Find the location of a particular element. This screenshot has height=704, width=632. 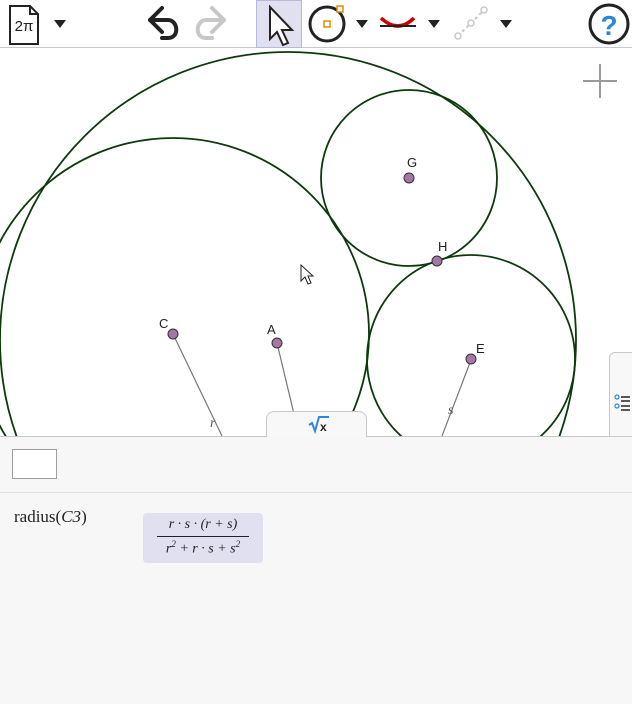

keyboard-tab: x is located at coordinates (316, 424).